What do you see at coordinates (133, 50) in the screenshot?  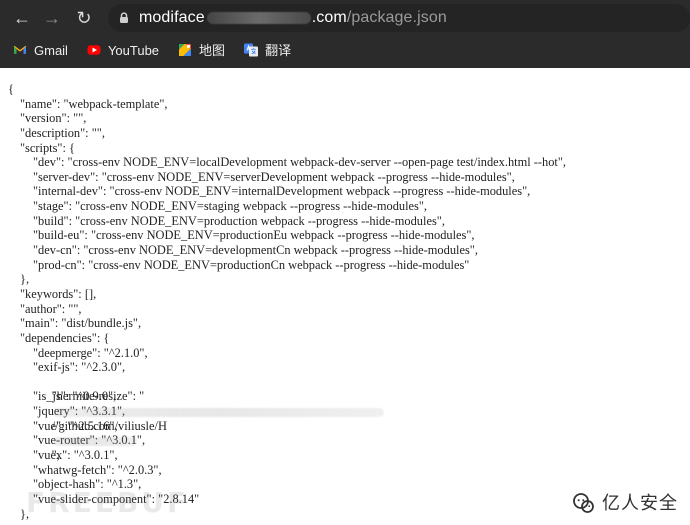 I see `bookmark-label-youtube: YouTube` at bounding box center [133, 50].